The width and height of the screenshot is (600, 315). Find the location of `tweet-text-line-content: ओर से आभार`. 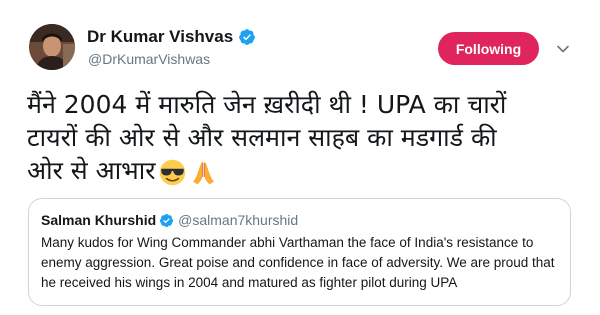

tweet-text-line-content: ओर से आभार is located at coordinates (91, 170).